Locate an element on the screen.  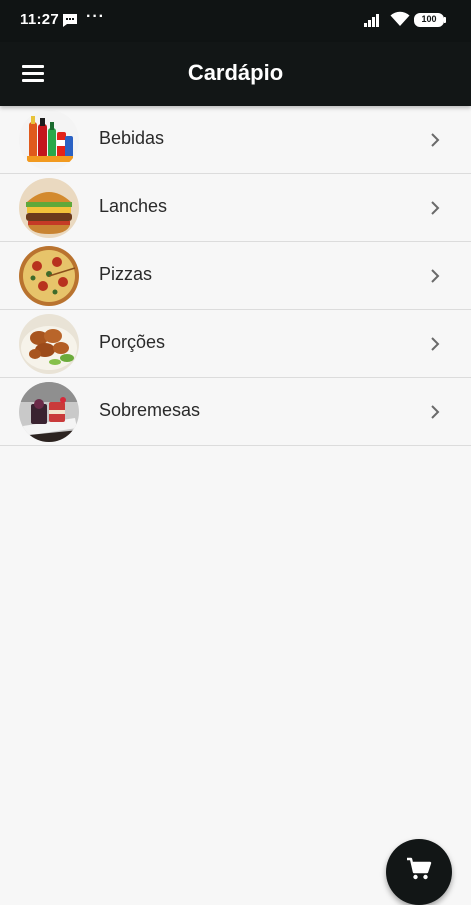
page-title: Cardápio is located at coordinates (235, 72).